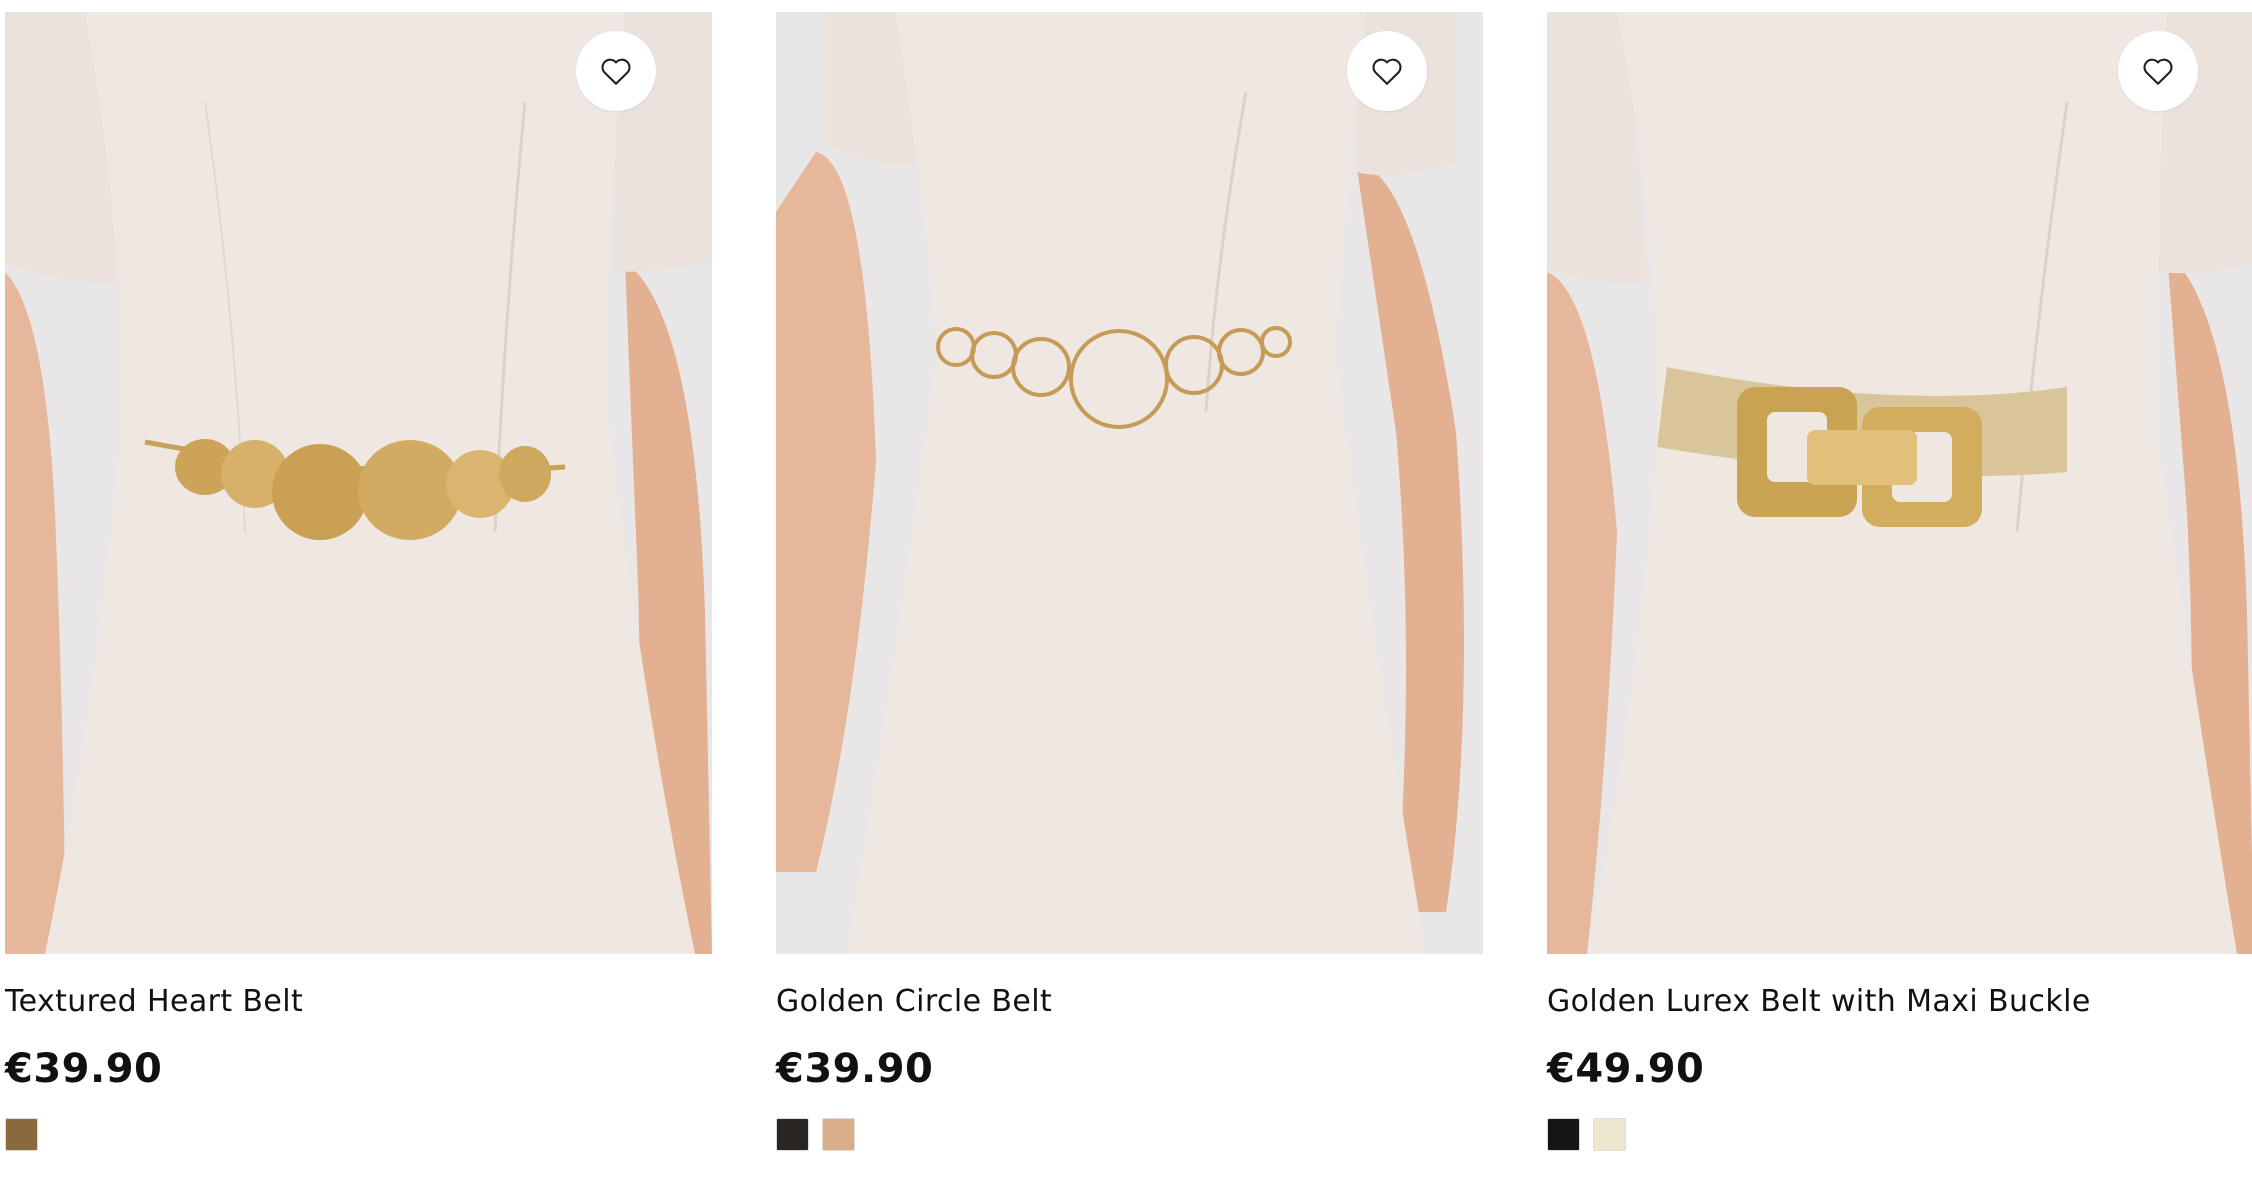  What do you see at coordinates (154, 1001) in the screenshot?
I see `product-name: Textured Heart Belt` at bounding box center [154, 1001].